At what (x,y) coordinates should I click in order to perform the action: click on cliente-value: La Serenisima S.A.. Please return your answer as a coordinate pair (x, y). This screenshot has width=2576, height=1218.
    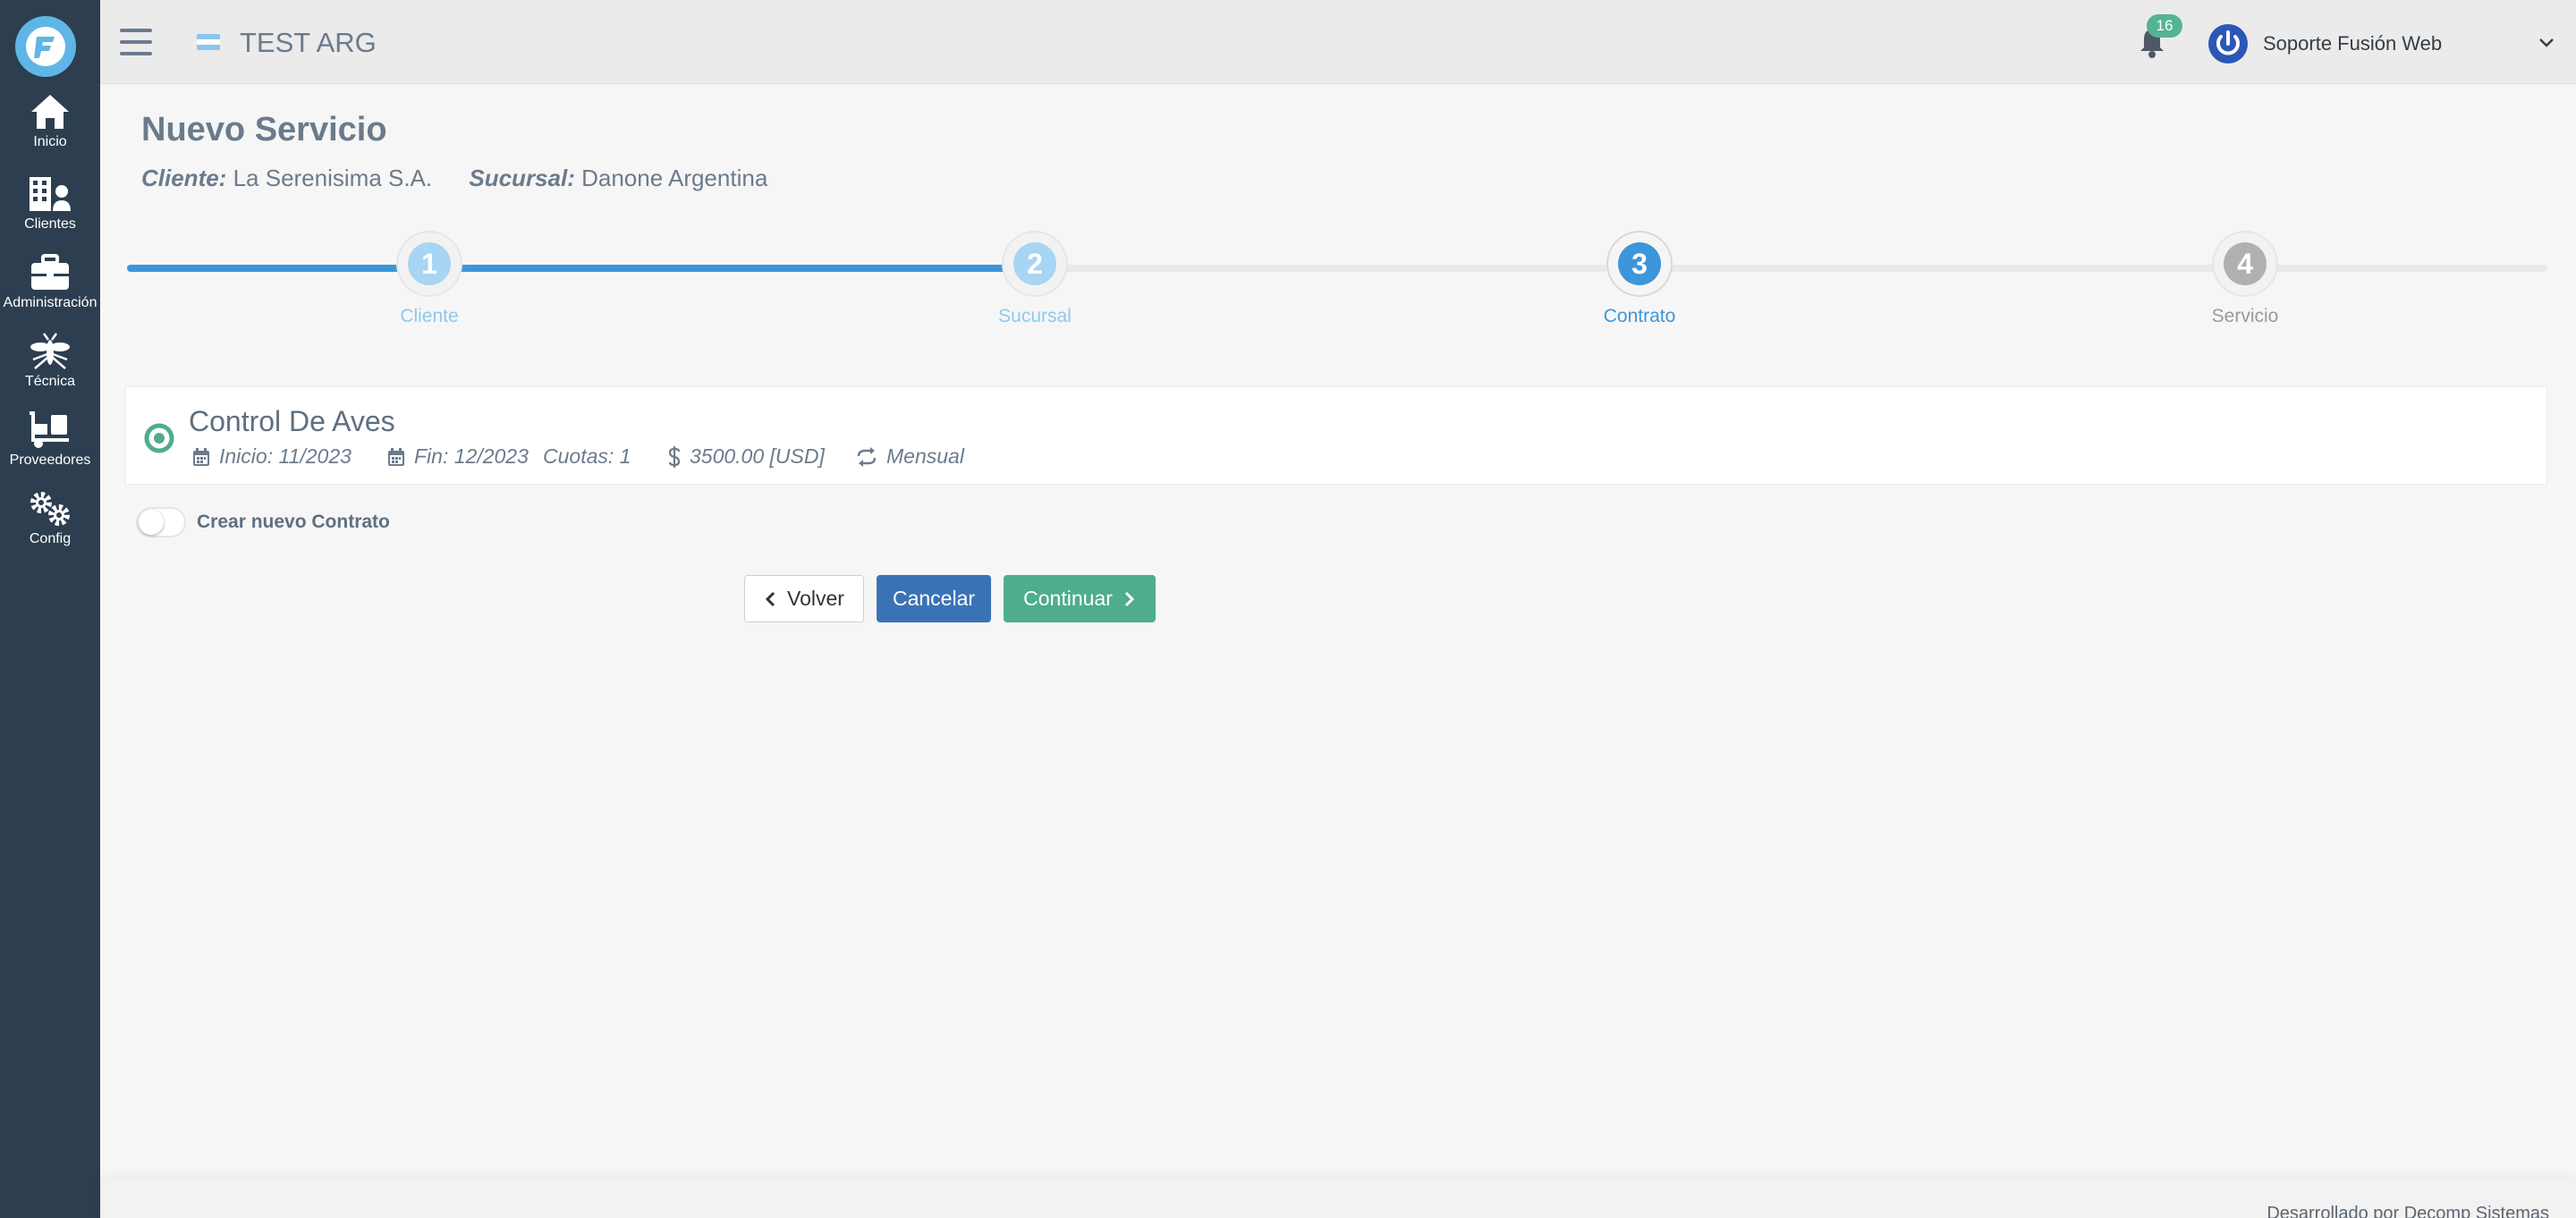
    Looking at the image, I should click on (333, 178).